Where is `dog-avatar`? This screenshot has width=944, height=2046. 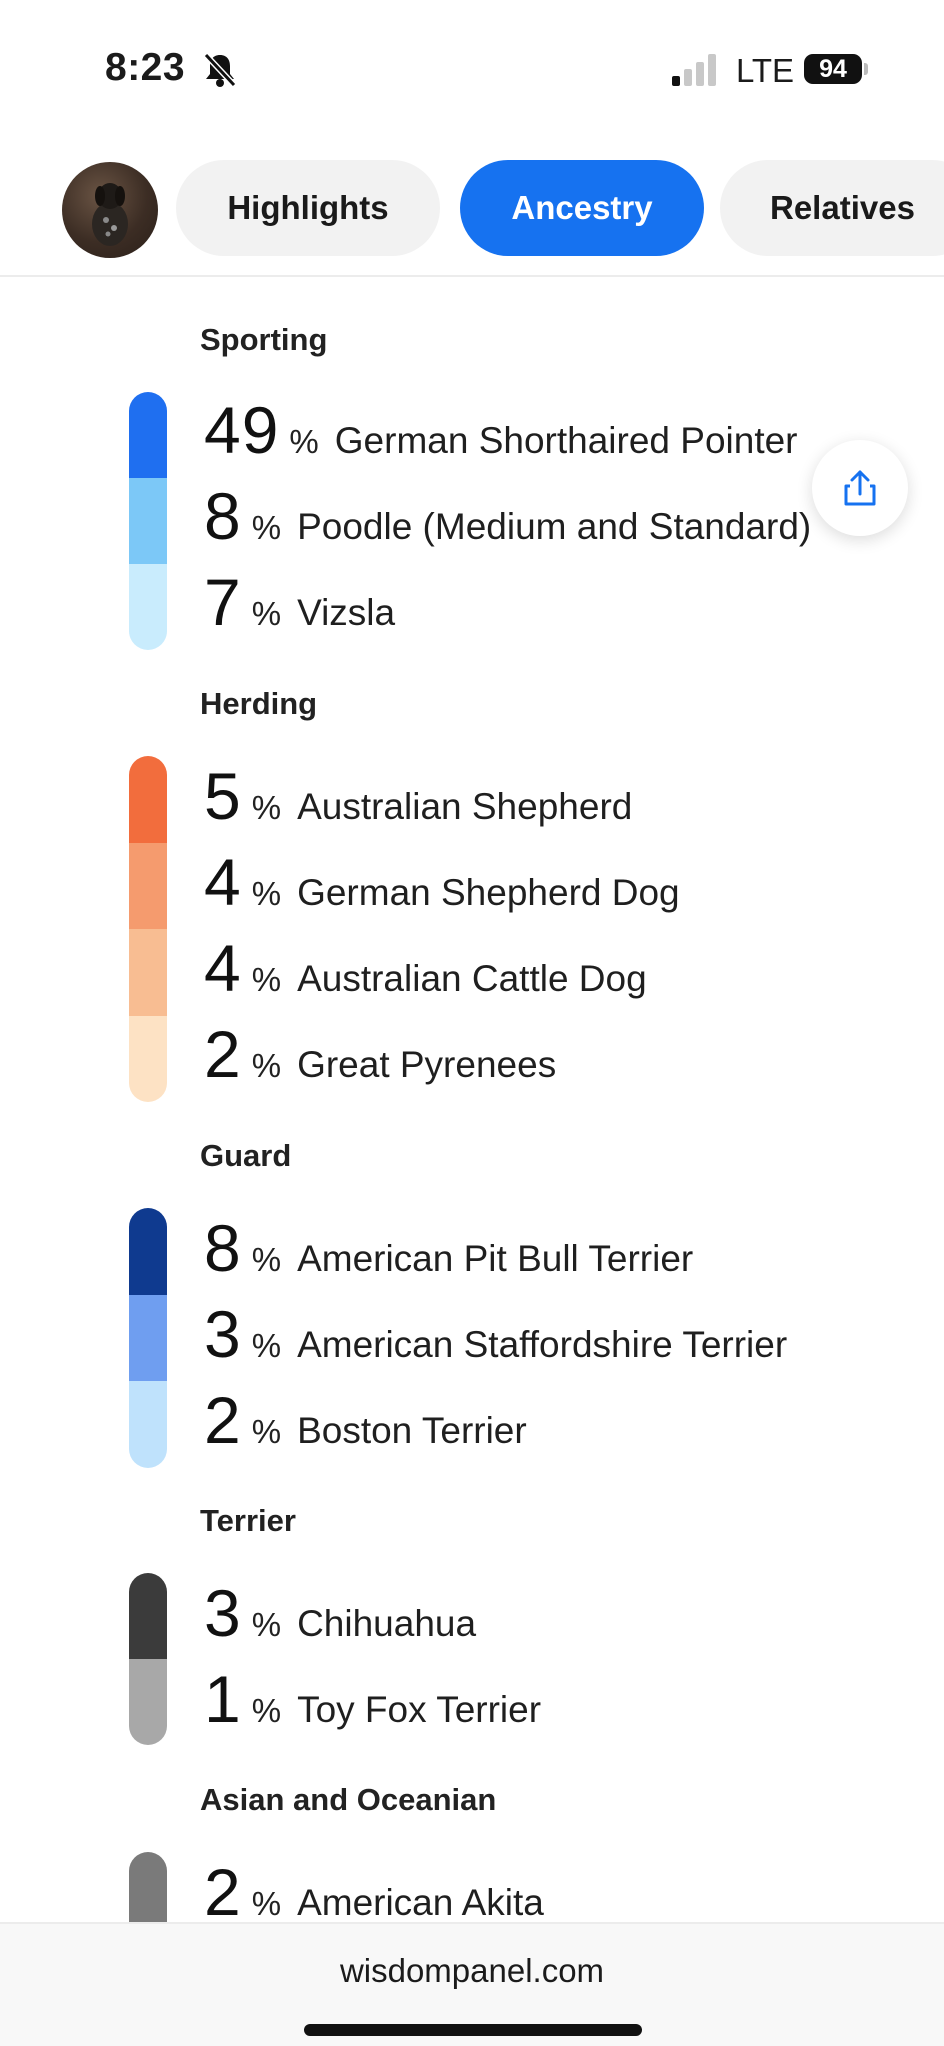 dog-avatar is located at coordinates (110, 210).